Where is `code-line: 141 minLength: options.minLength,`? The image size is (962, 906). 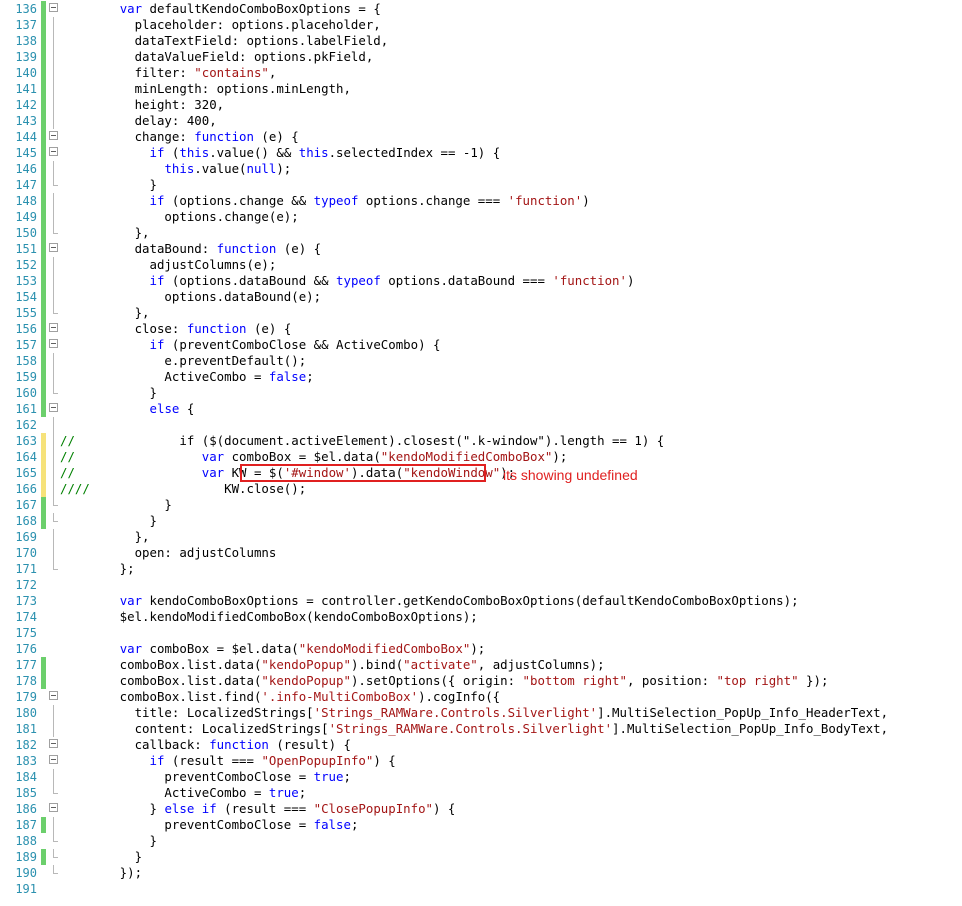
code-line: 141 minLength: options.minLength, is located at coordinates (481, 89).